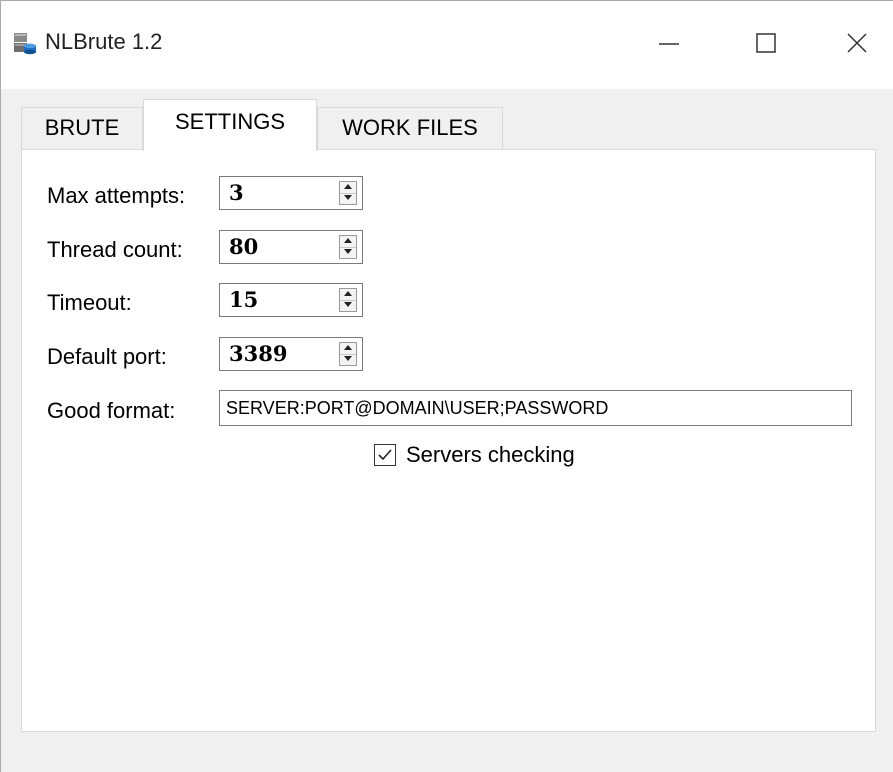  I want to click on checkbox-box, so click(385, 455).